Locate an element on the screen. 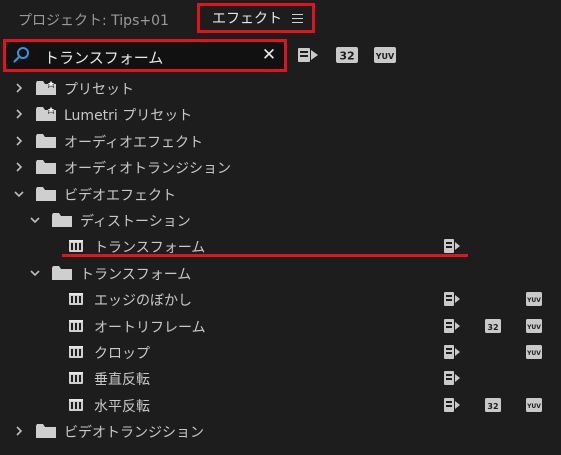 The width and height of the screenshot is (561, 455). effect-item: オートリフレーム 32 YUV is located at coordinates (280, 326).